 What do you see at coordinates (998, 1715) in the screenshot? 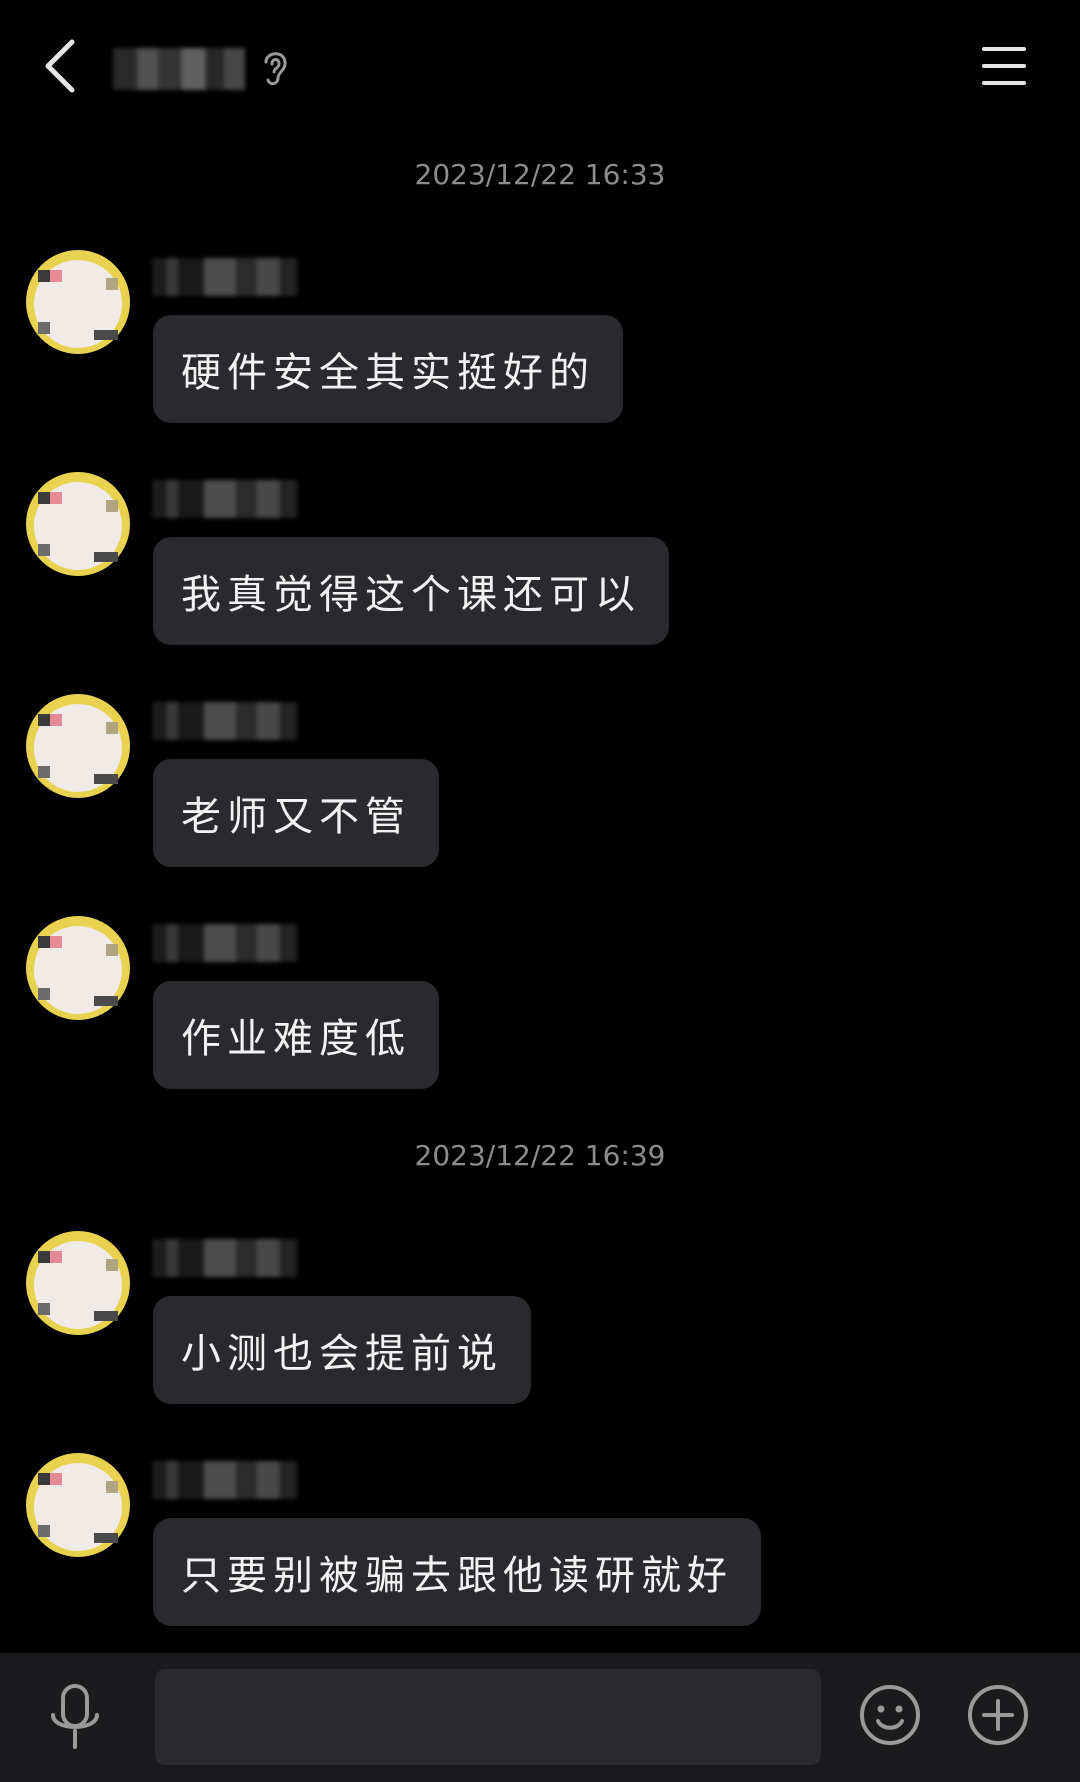
I see `plus-circle-icon` at bounding box center [998, 1715].